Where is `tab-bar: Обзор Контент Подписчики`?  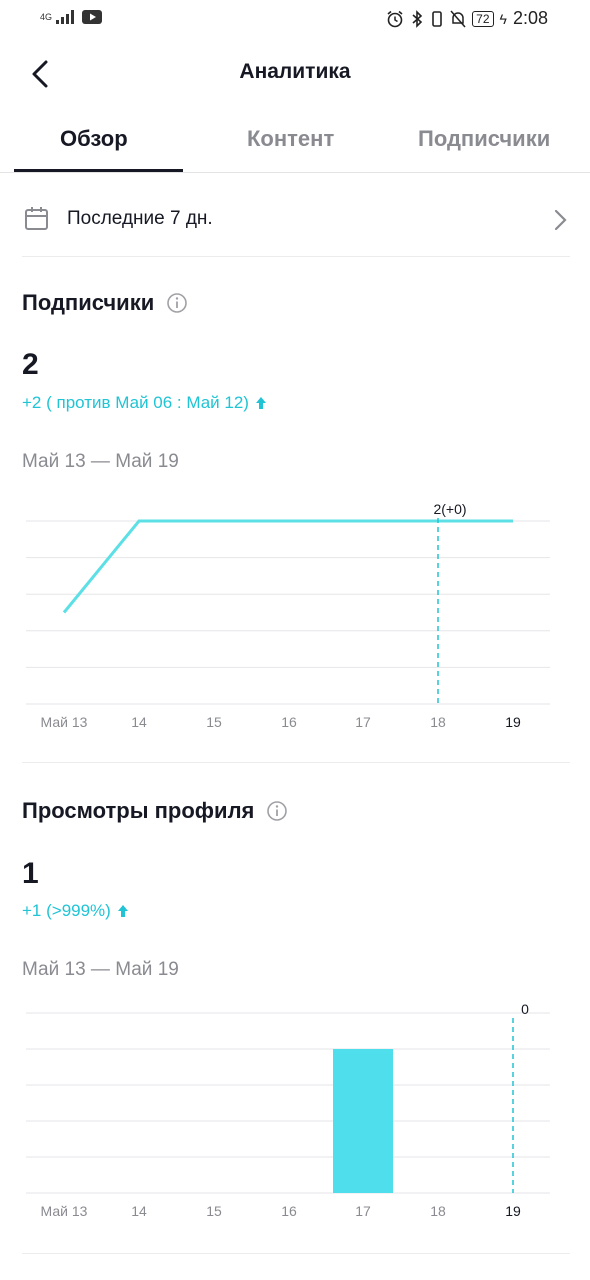 tab-bar: Обзор Контент Подписчики is located at coordinates (295, 145).